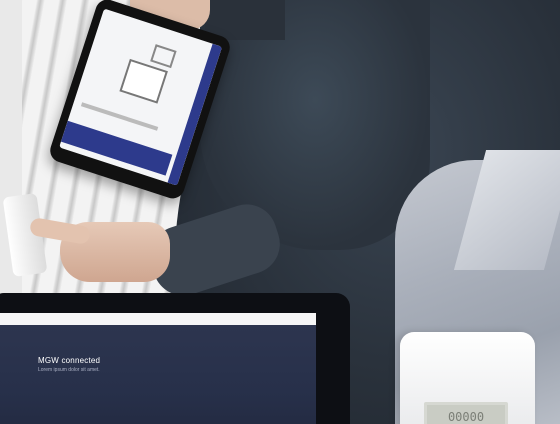 The height and width of the screenshot is (424, 560). Describe the element at coordinates (69, 370) in the screenshot. I see `connection-status-subtitle: Lorem ipsum dolor sit amet.` at that location.